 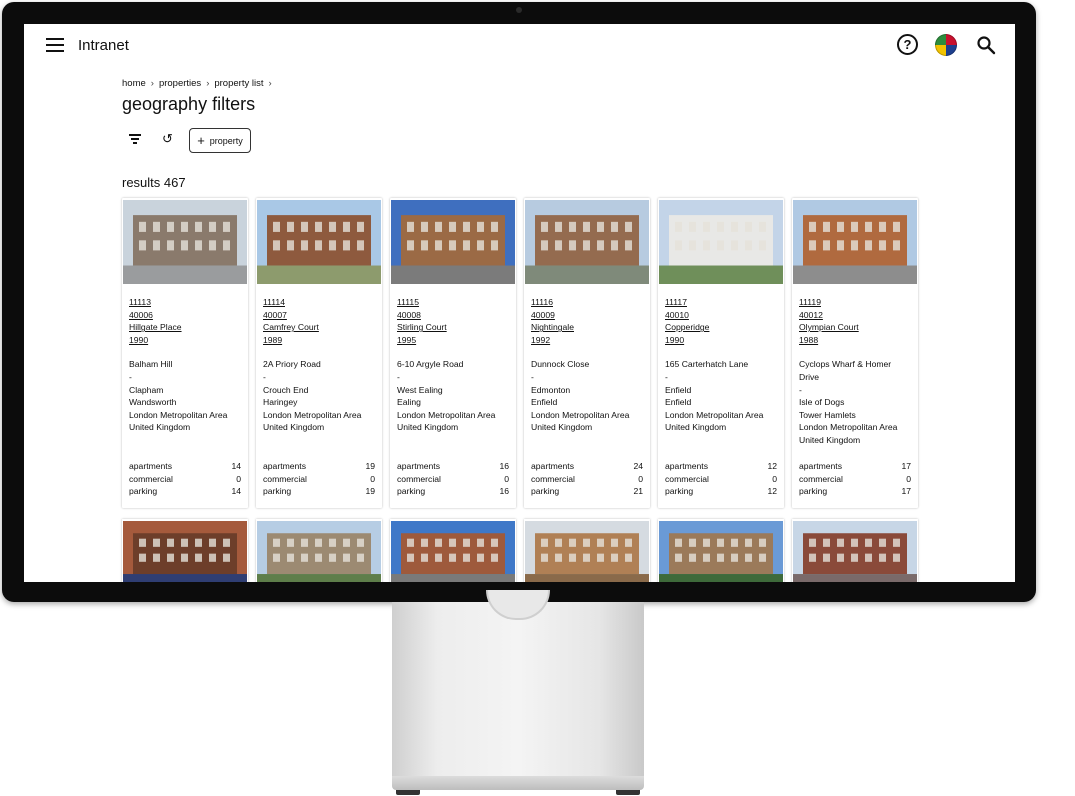 I want to click on address-line: London Metropolitan Area, so click(x=312, y=414).